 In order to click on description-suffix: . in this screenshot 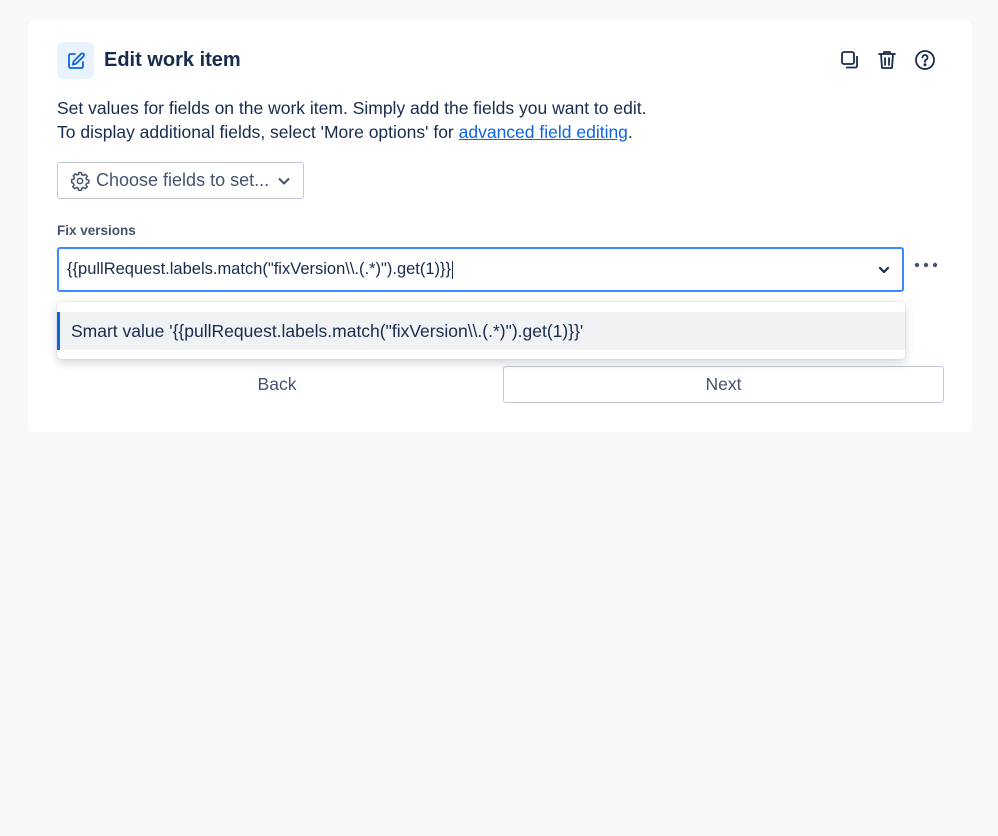, I will do `click(630, 132)`.